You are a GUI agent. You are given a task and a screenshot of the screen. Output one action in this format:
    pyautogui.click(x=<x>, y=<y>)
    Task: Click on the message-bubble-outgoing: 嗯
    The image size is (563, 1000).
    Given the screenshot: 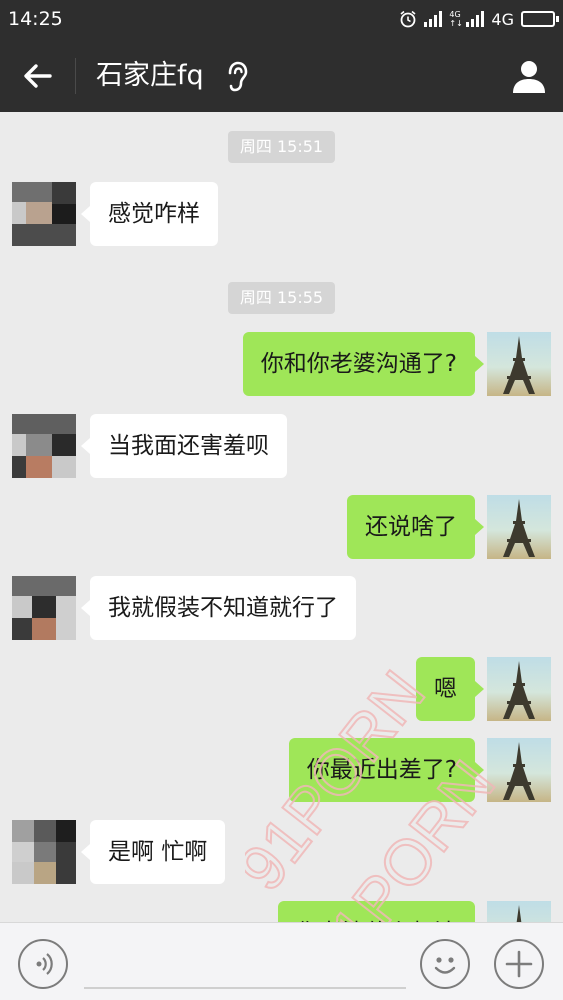 What is the action you would take?
    pyautogui.click(x=450, y=689)
    